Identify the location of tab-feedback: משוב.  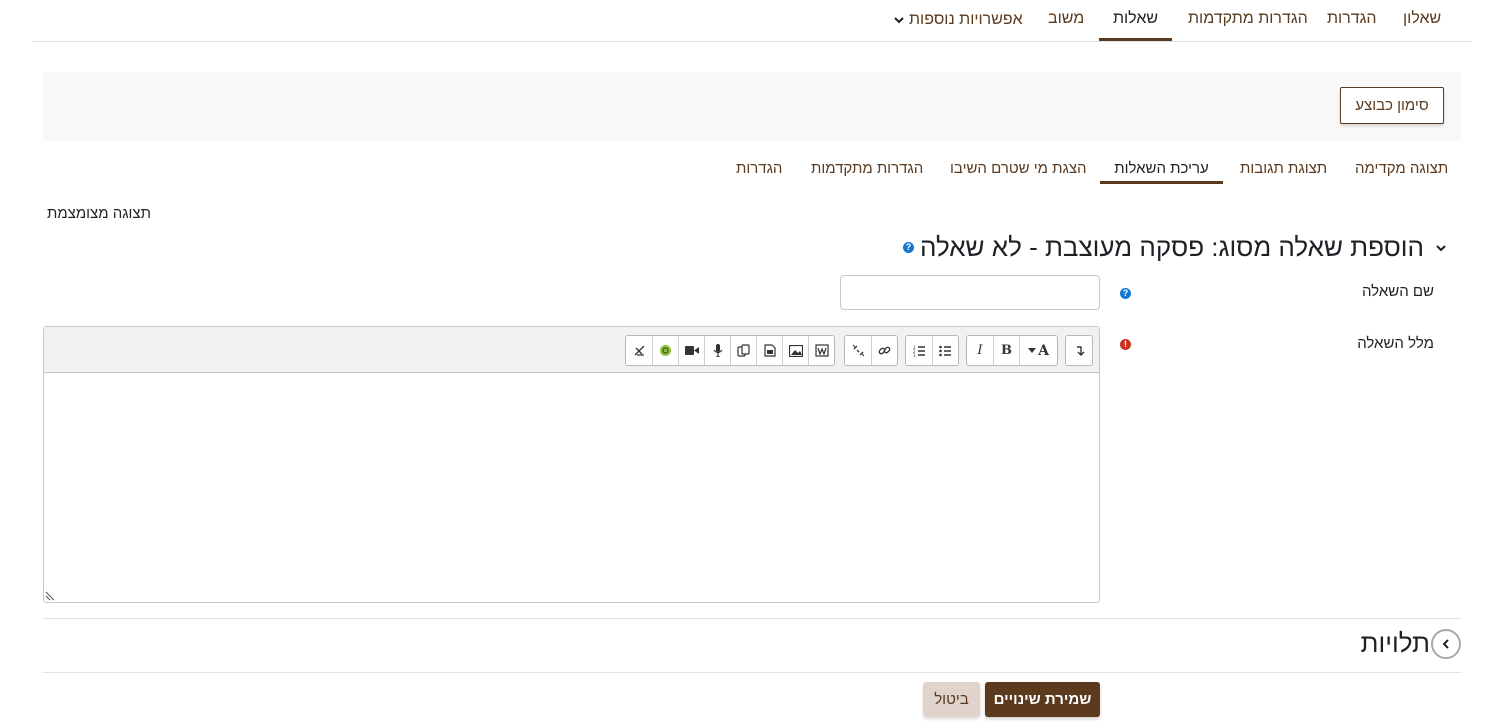
(1066, 20).